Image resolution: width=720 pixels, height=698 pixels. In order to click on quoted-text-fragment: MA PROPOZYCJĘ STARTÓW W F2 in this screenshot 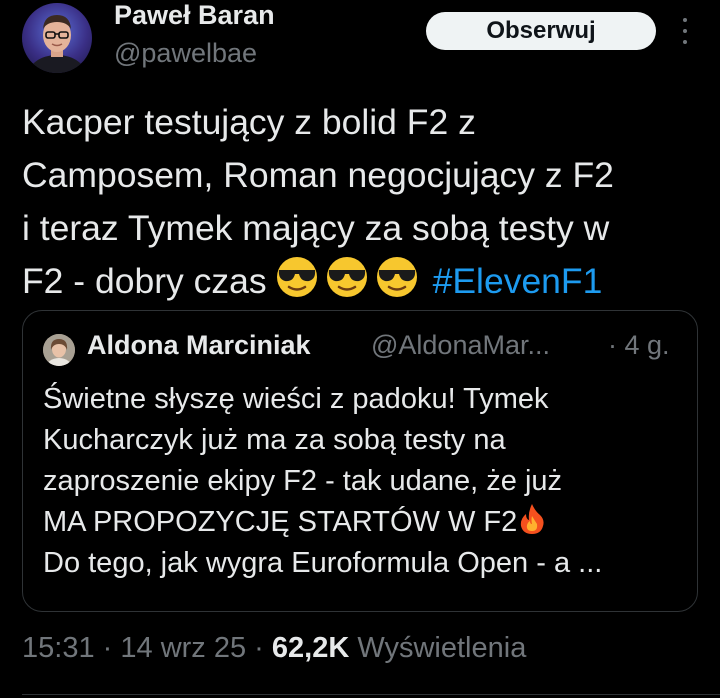, I will do `click(280, 522)`.